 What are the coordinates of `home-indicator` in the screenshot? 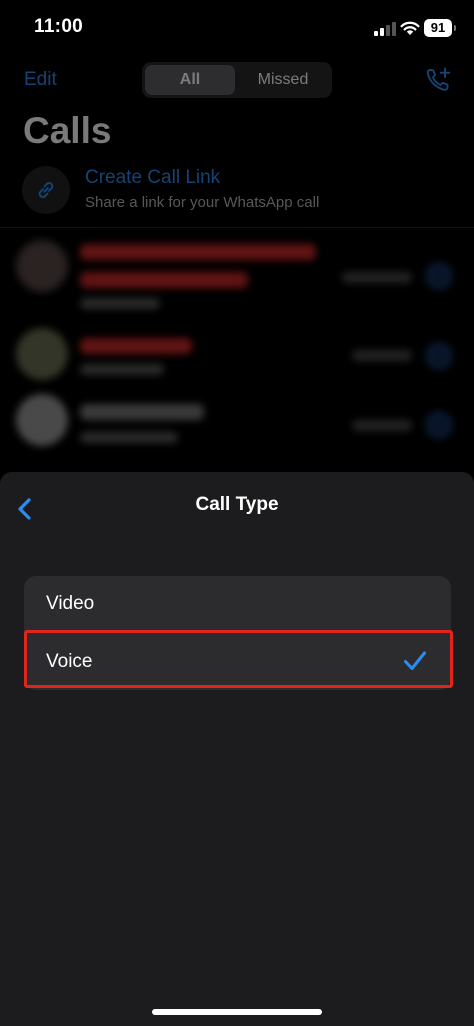 It's located at (237, 1012).